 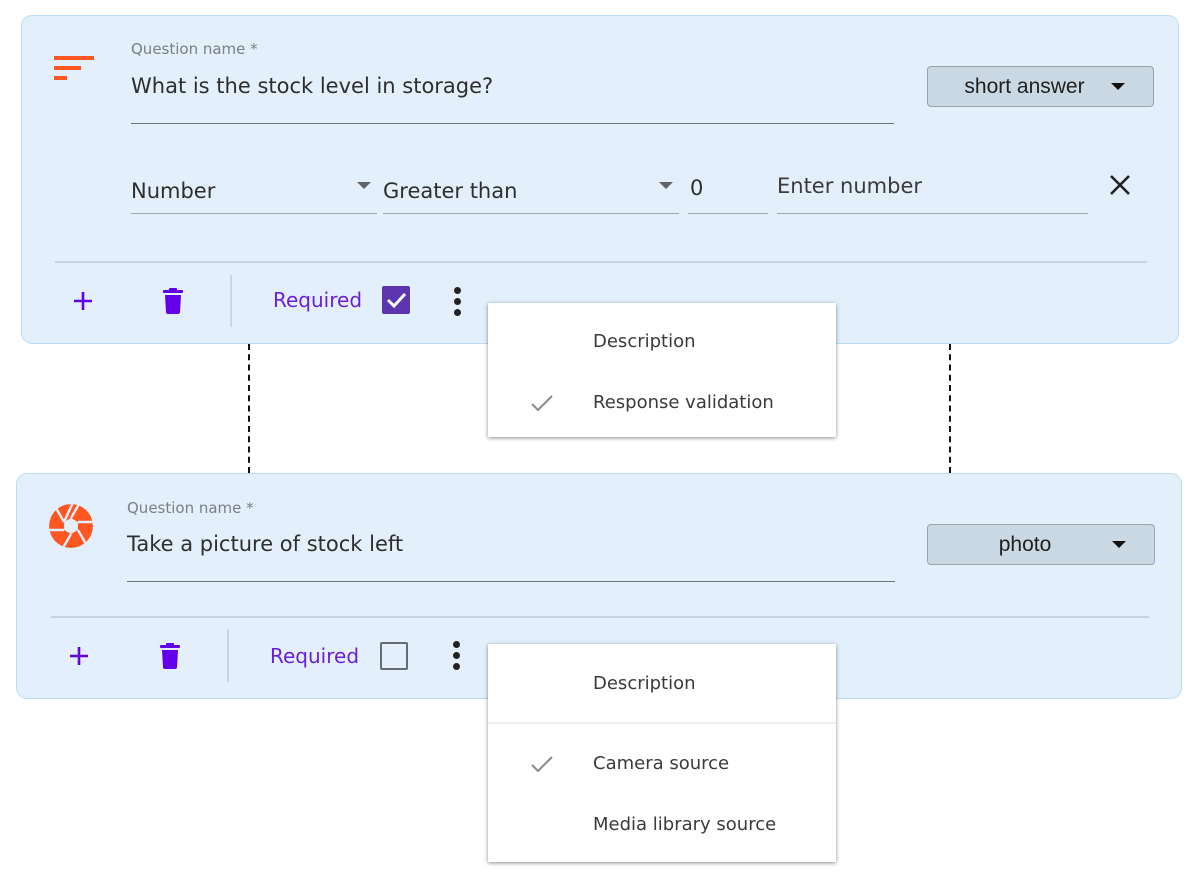 I want to click on validation-operator-select: Greater than, so click(x=531, y=191).